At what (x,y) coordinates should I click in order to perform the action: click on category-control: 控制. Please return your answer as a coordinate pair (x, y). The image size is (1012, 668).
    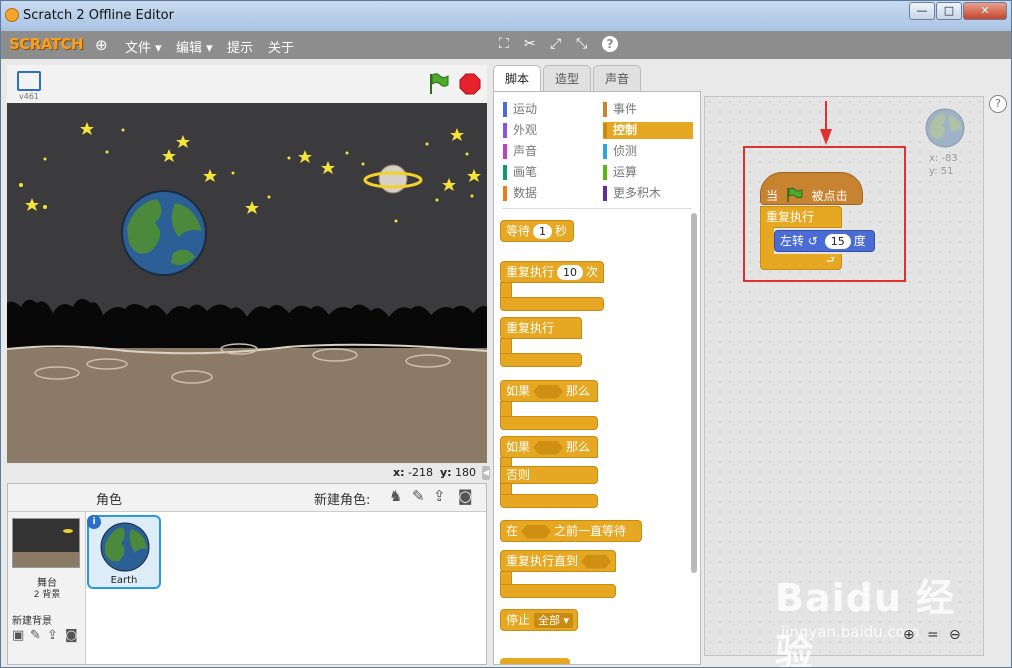
    Looking at the image, I should click on (648, 130).